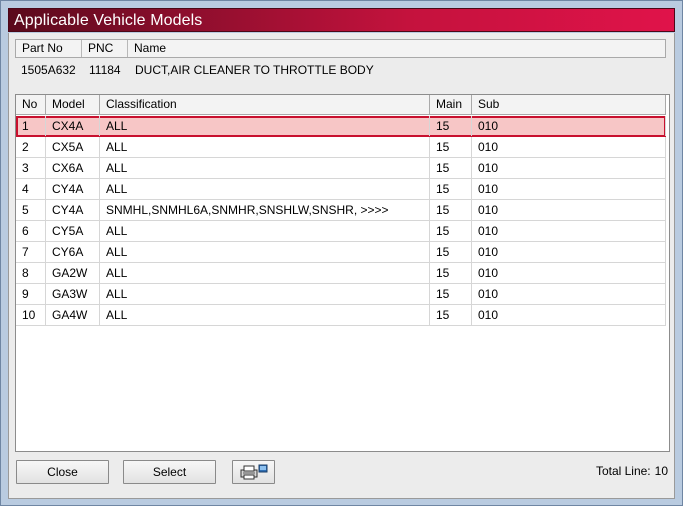 This screenshot has height=506, width=683. I want to click on table-row: 8 GA2W ALL 15 010, so click(341, 273).